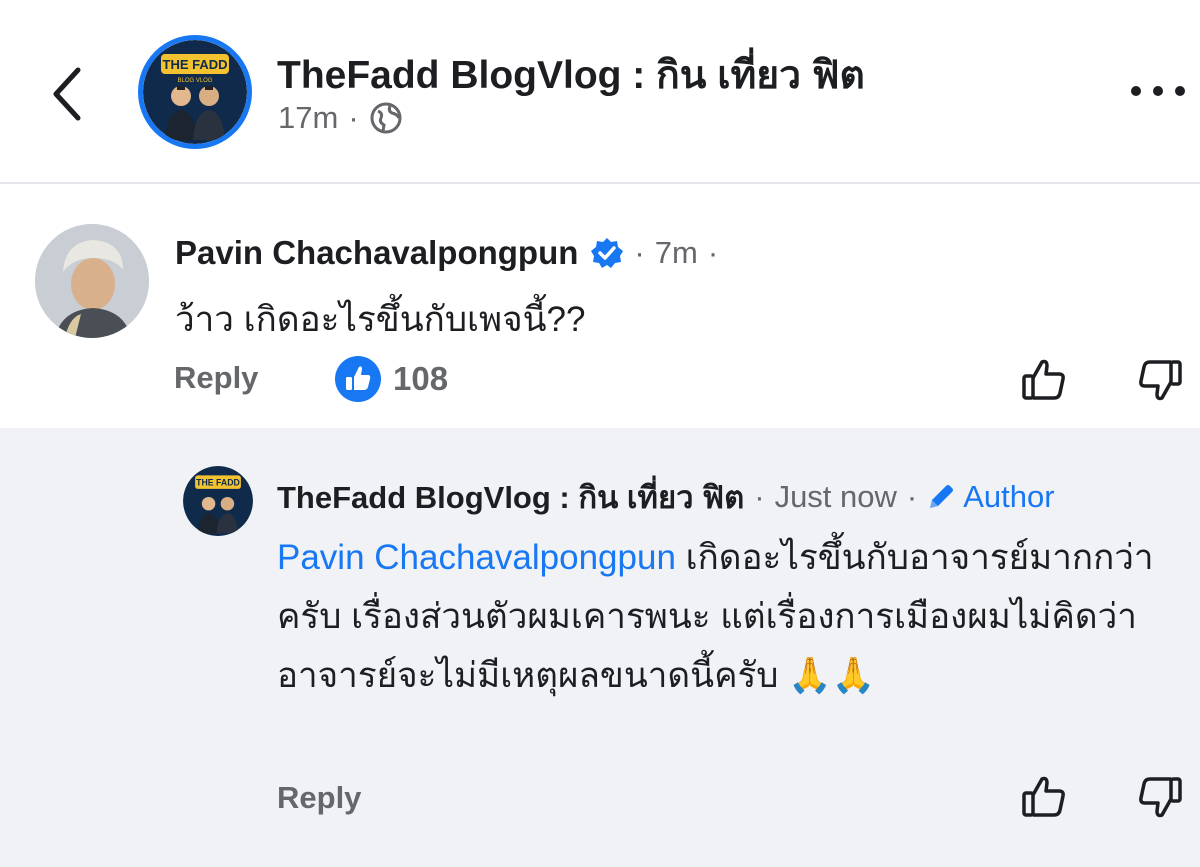 The height and width of the screenshot is (867, 1200). I want to click on chevron-left-icon, so click(67, 94).